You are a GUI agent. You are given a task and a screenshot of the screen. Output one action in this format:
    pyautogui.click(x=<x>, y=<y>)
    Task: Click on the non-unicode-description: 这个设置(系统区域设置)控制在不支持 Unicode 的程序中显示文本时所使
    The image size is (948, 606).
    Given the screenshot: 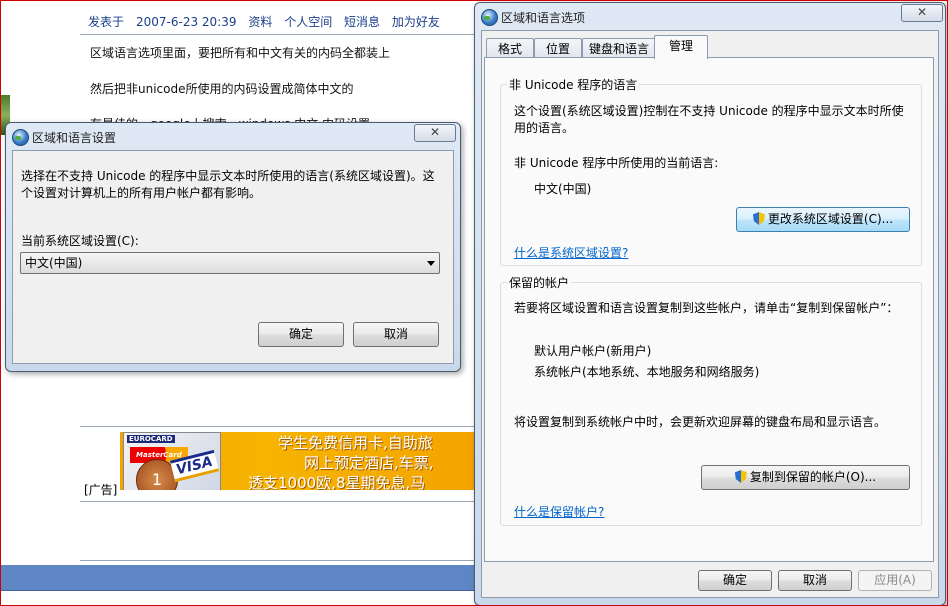 What is the action you would take?
    pyautogui.click(x=709, y=111)
    